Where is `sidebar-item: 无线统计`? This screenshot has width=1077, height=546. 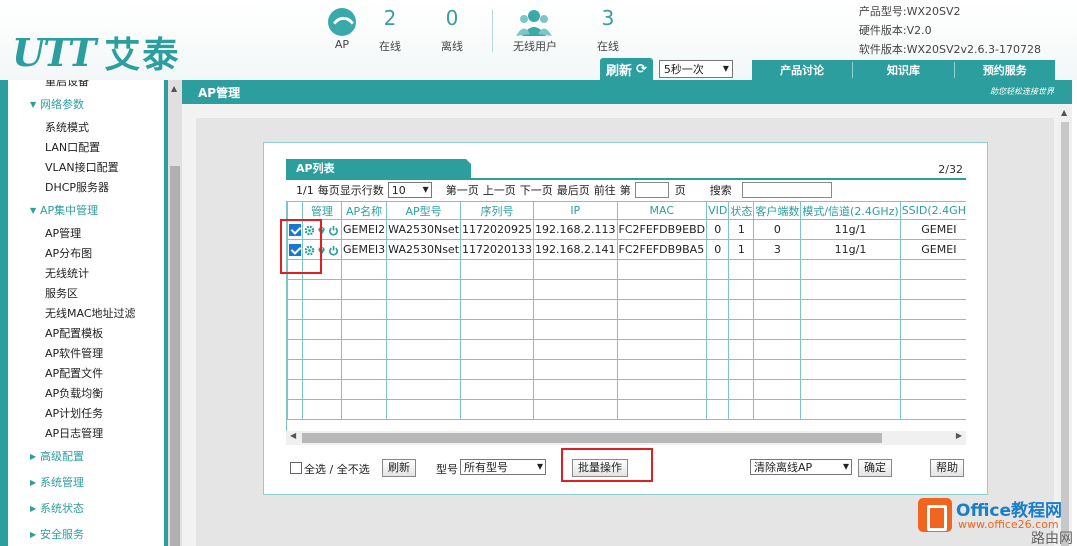 sidebar-item: 无线统计 is located at coordinates (86, 274).